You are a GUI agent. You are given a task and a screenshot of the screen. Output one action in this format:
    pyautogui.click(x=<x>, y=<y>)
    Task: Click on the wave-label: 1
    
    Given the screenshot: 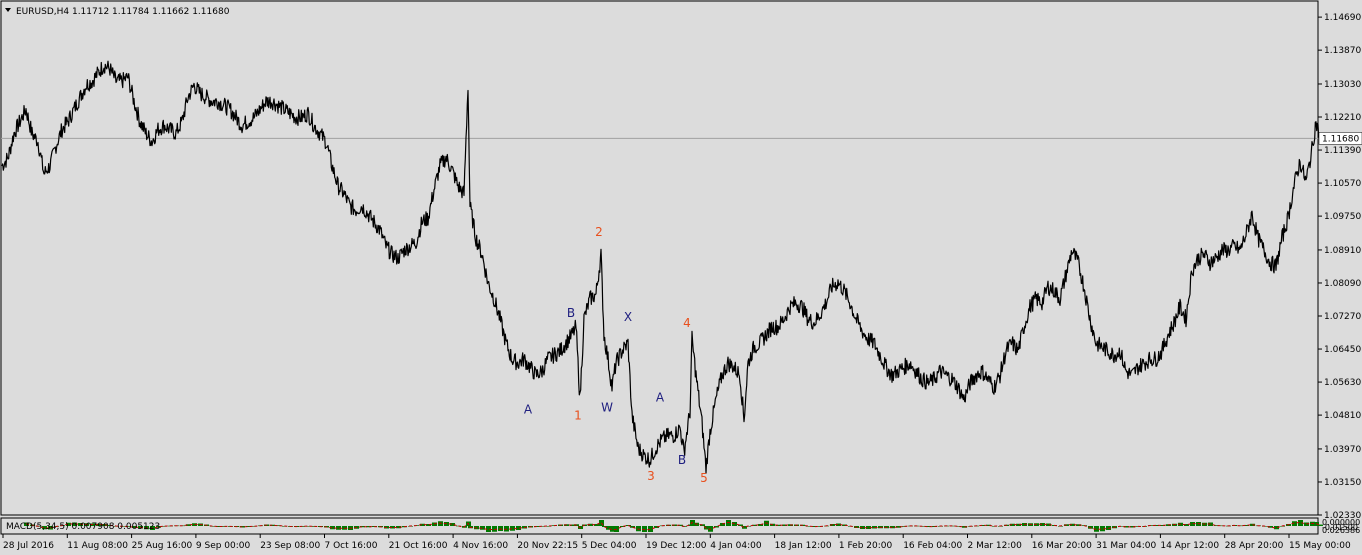 What is the action you would take?
    pyautogui.click(x=578, y=416)
    